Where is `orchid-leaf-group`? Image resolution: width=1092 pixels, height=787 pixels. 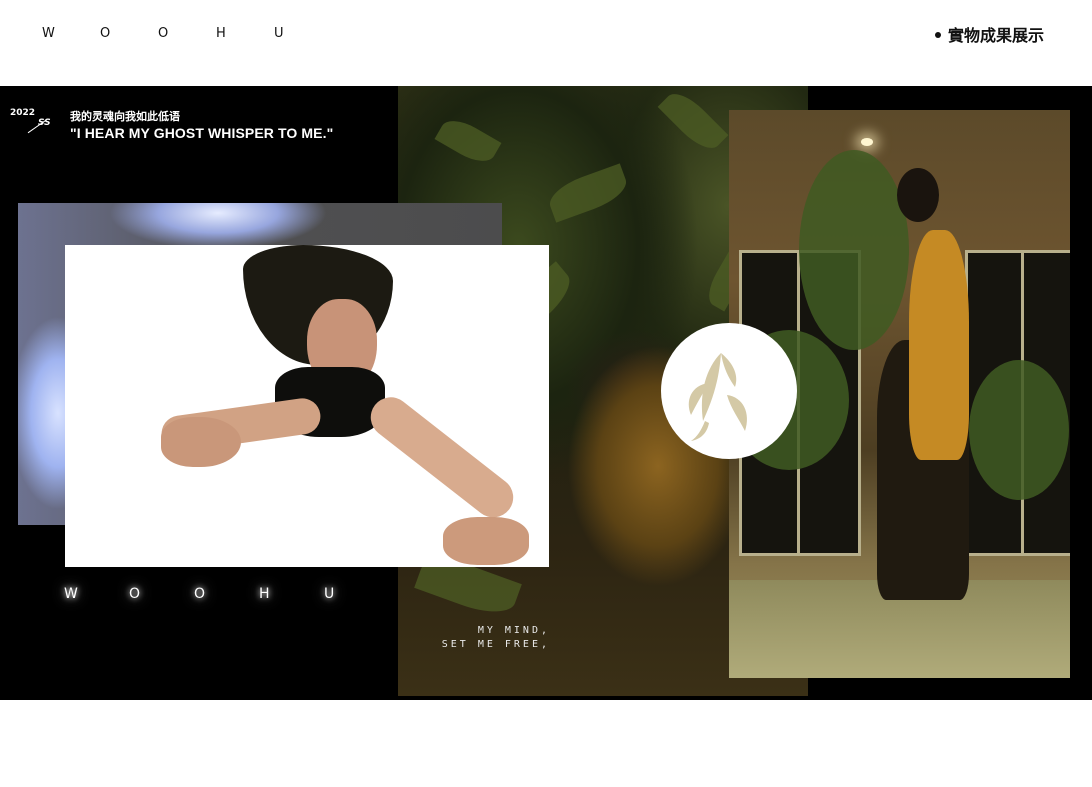 orchid-leaf-group is located at coordinates (717, 397).